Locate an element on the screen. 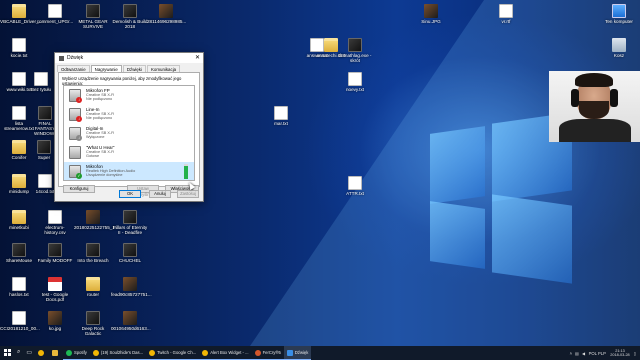 The height and width of the screenshot is (360, 640). desktop-icon: FINAL FANTASY WINDOWS is located at coordinates (45, 121).